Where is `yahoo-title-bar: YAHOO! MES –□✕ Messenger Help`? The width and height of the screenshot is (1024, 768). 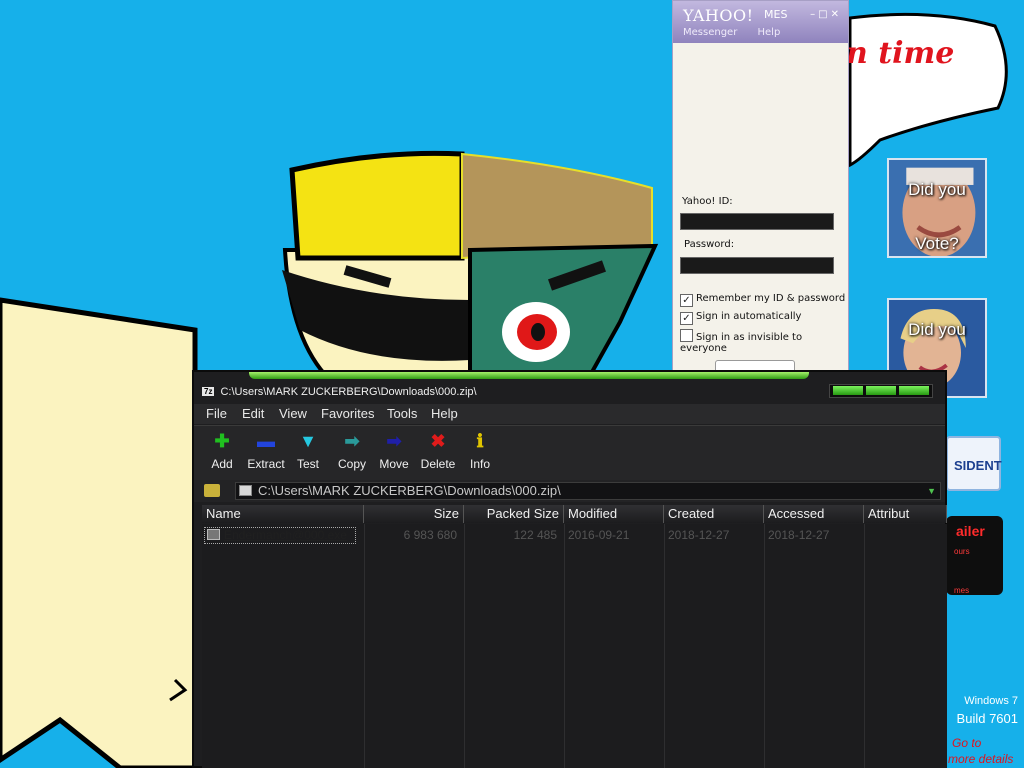 yahoo-title-bar: YAHOO! MES –□✕ Messenger Help is located at coordinates (760, 22).